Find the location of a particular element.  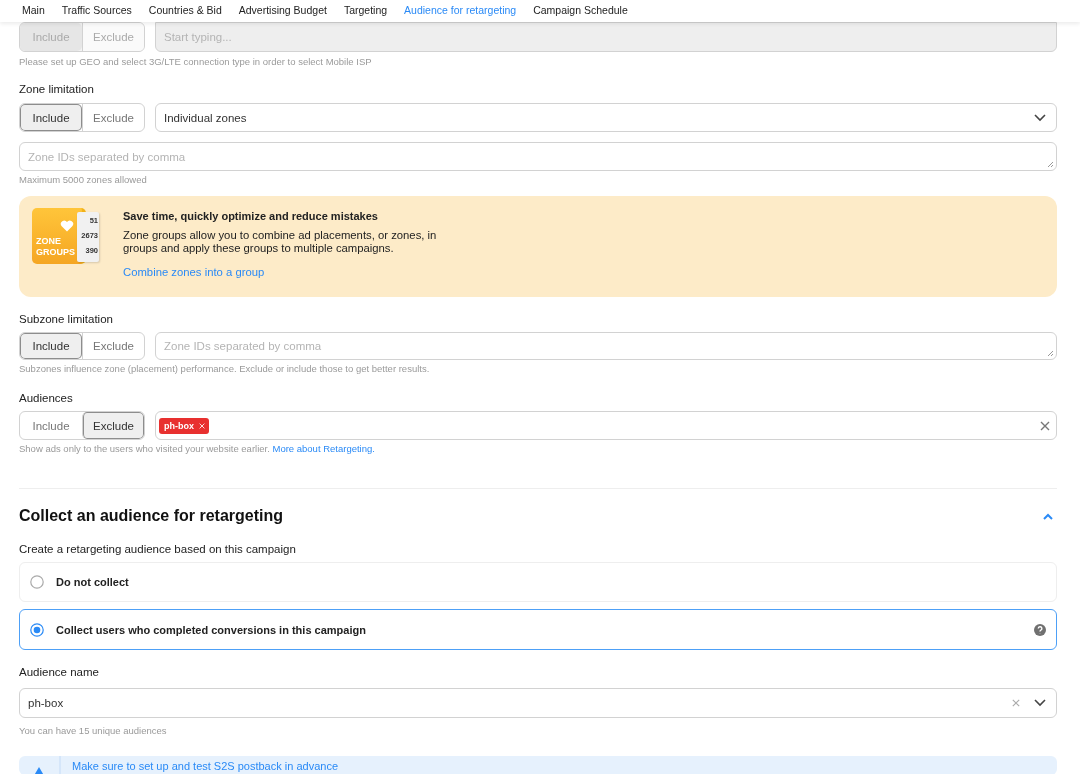

help-icon is located at coordinates (1040, 629).